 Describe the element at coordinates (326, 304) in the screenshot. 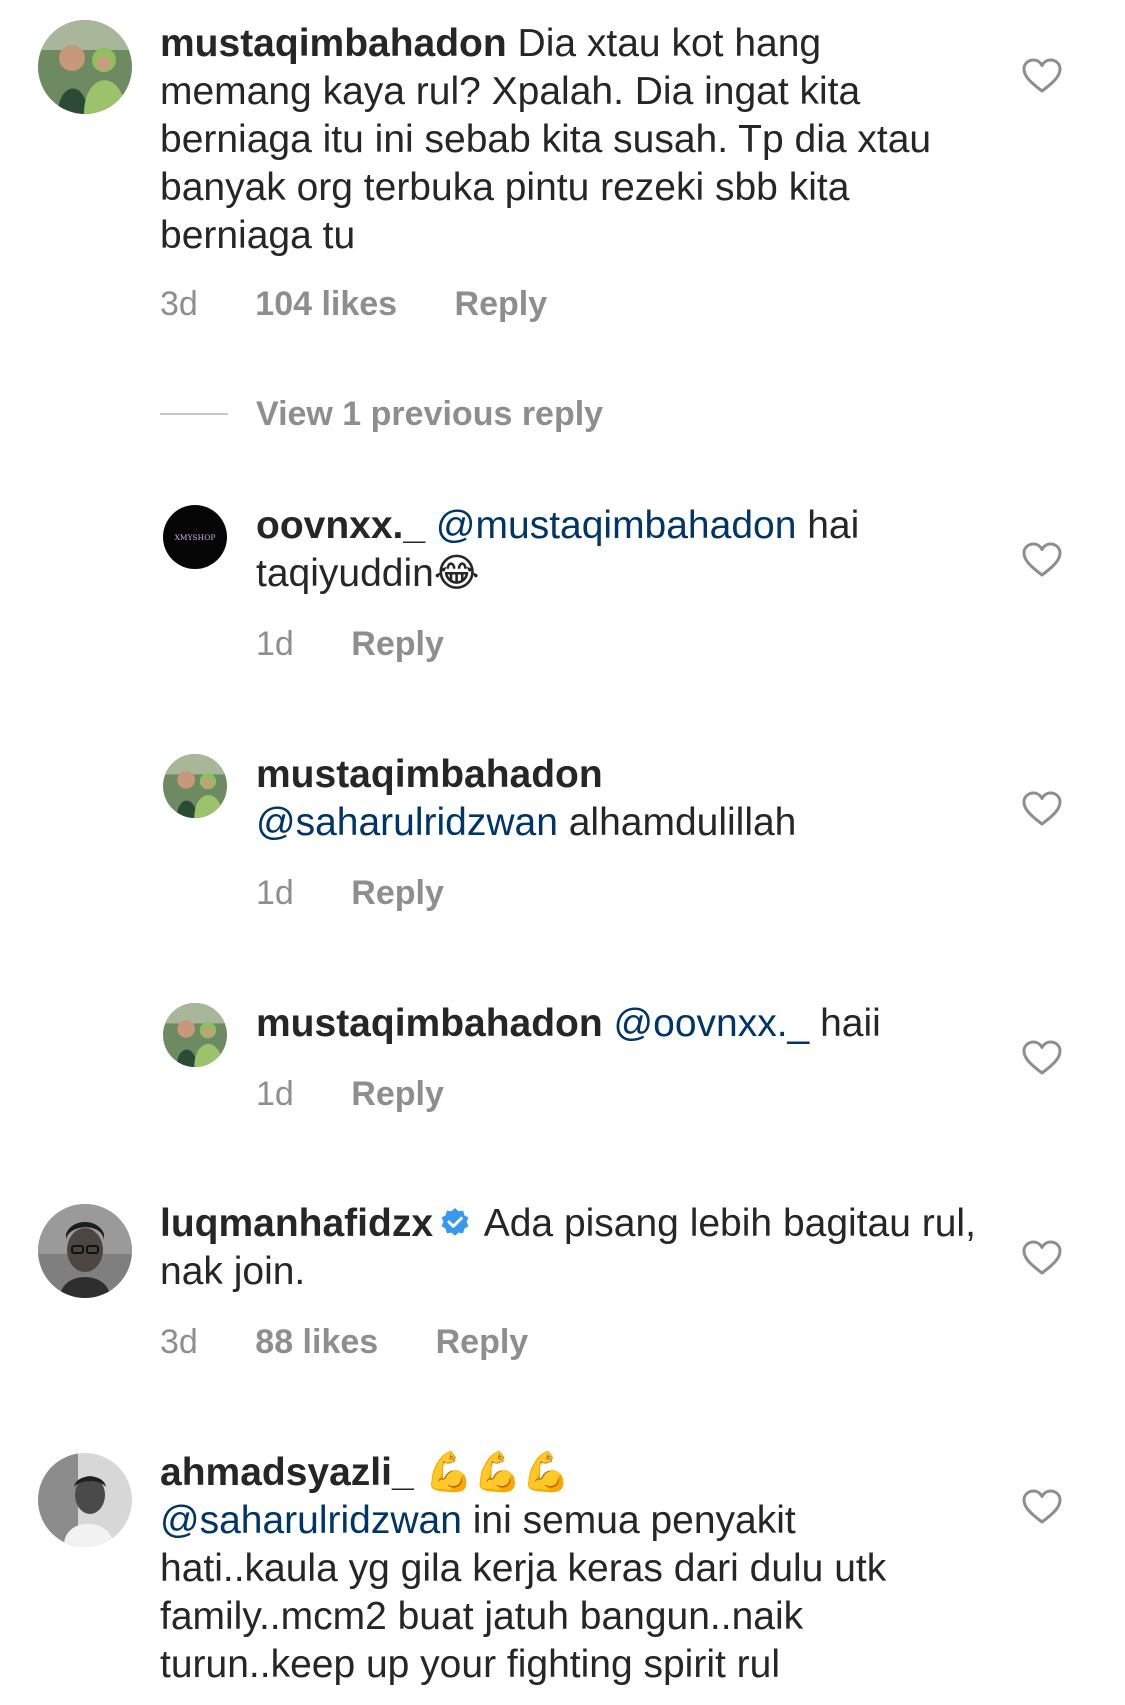

I see `likes-count: 104 likes` at that location.